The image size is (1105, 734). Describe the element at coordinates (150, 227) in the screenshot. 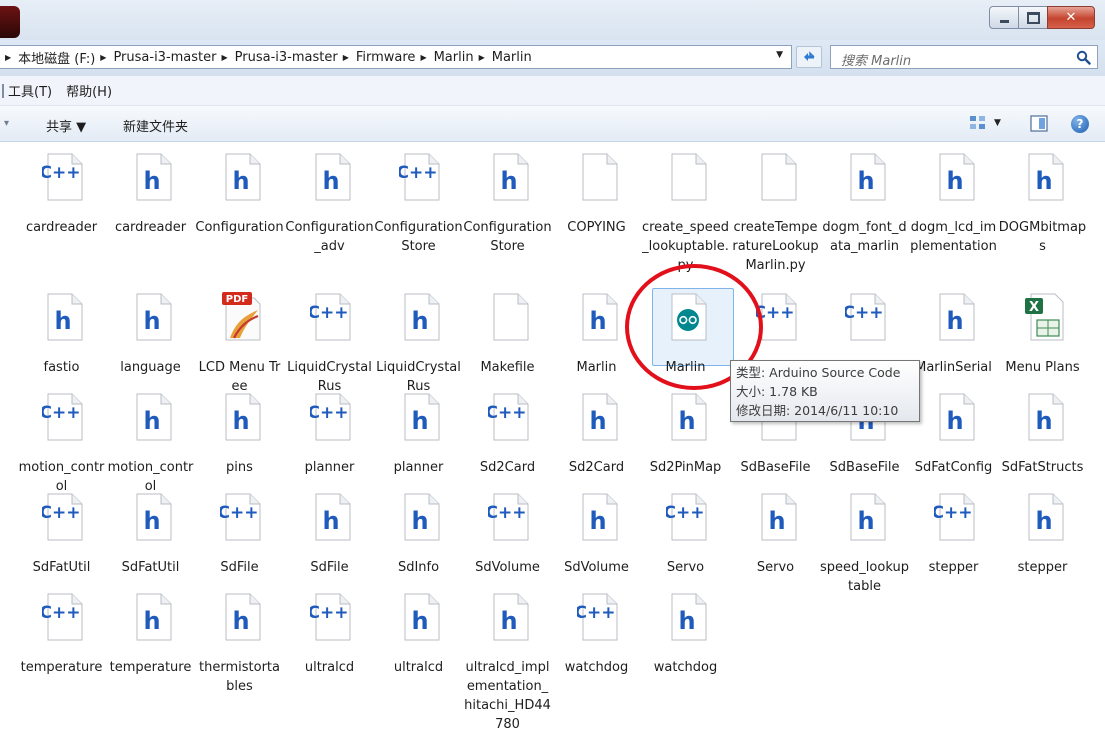

I see `file-name: cardreader` at that location.